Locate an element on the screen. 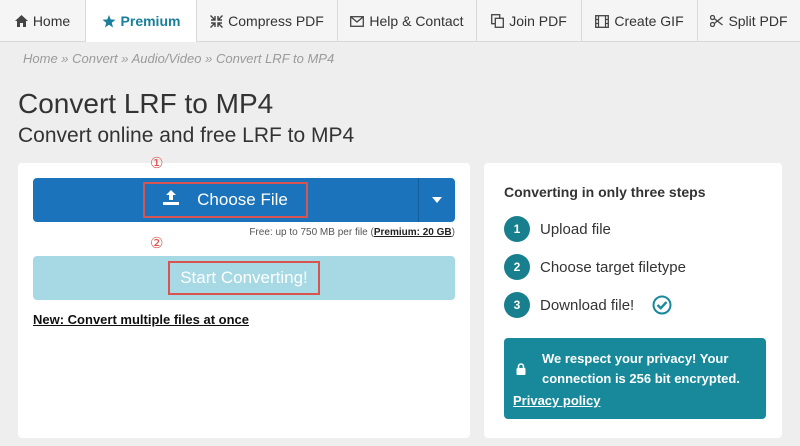  step-label: Choose target filetype is located at coordinates (613, 267).